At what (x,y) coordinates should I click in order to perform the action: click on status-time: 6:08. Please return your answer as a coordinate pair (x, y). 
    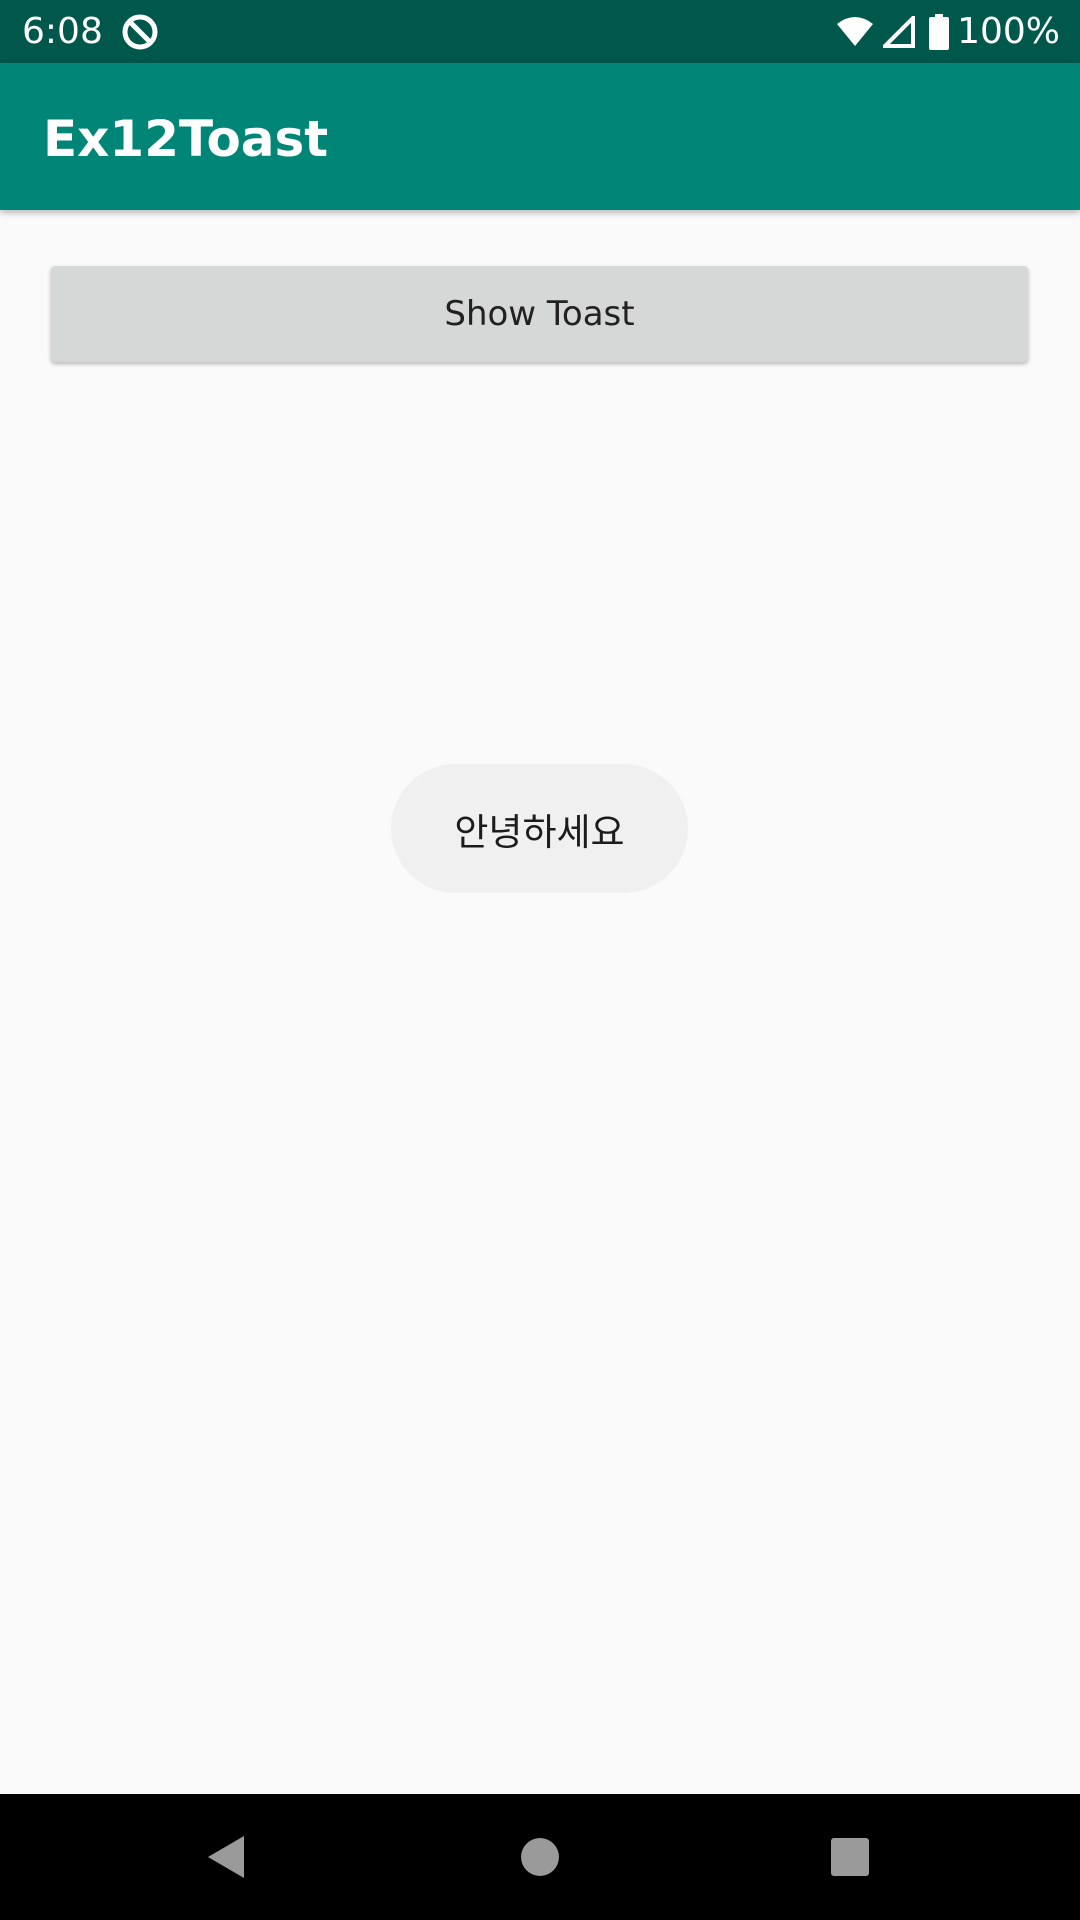
    Looking at the image, I should click on (62, 31).